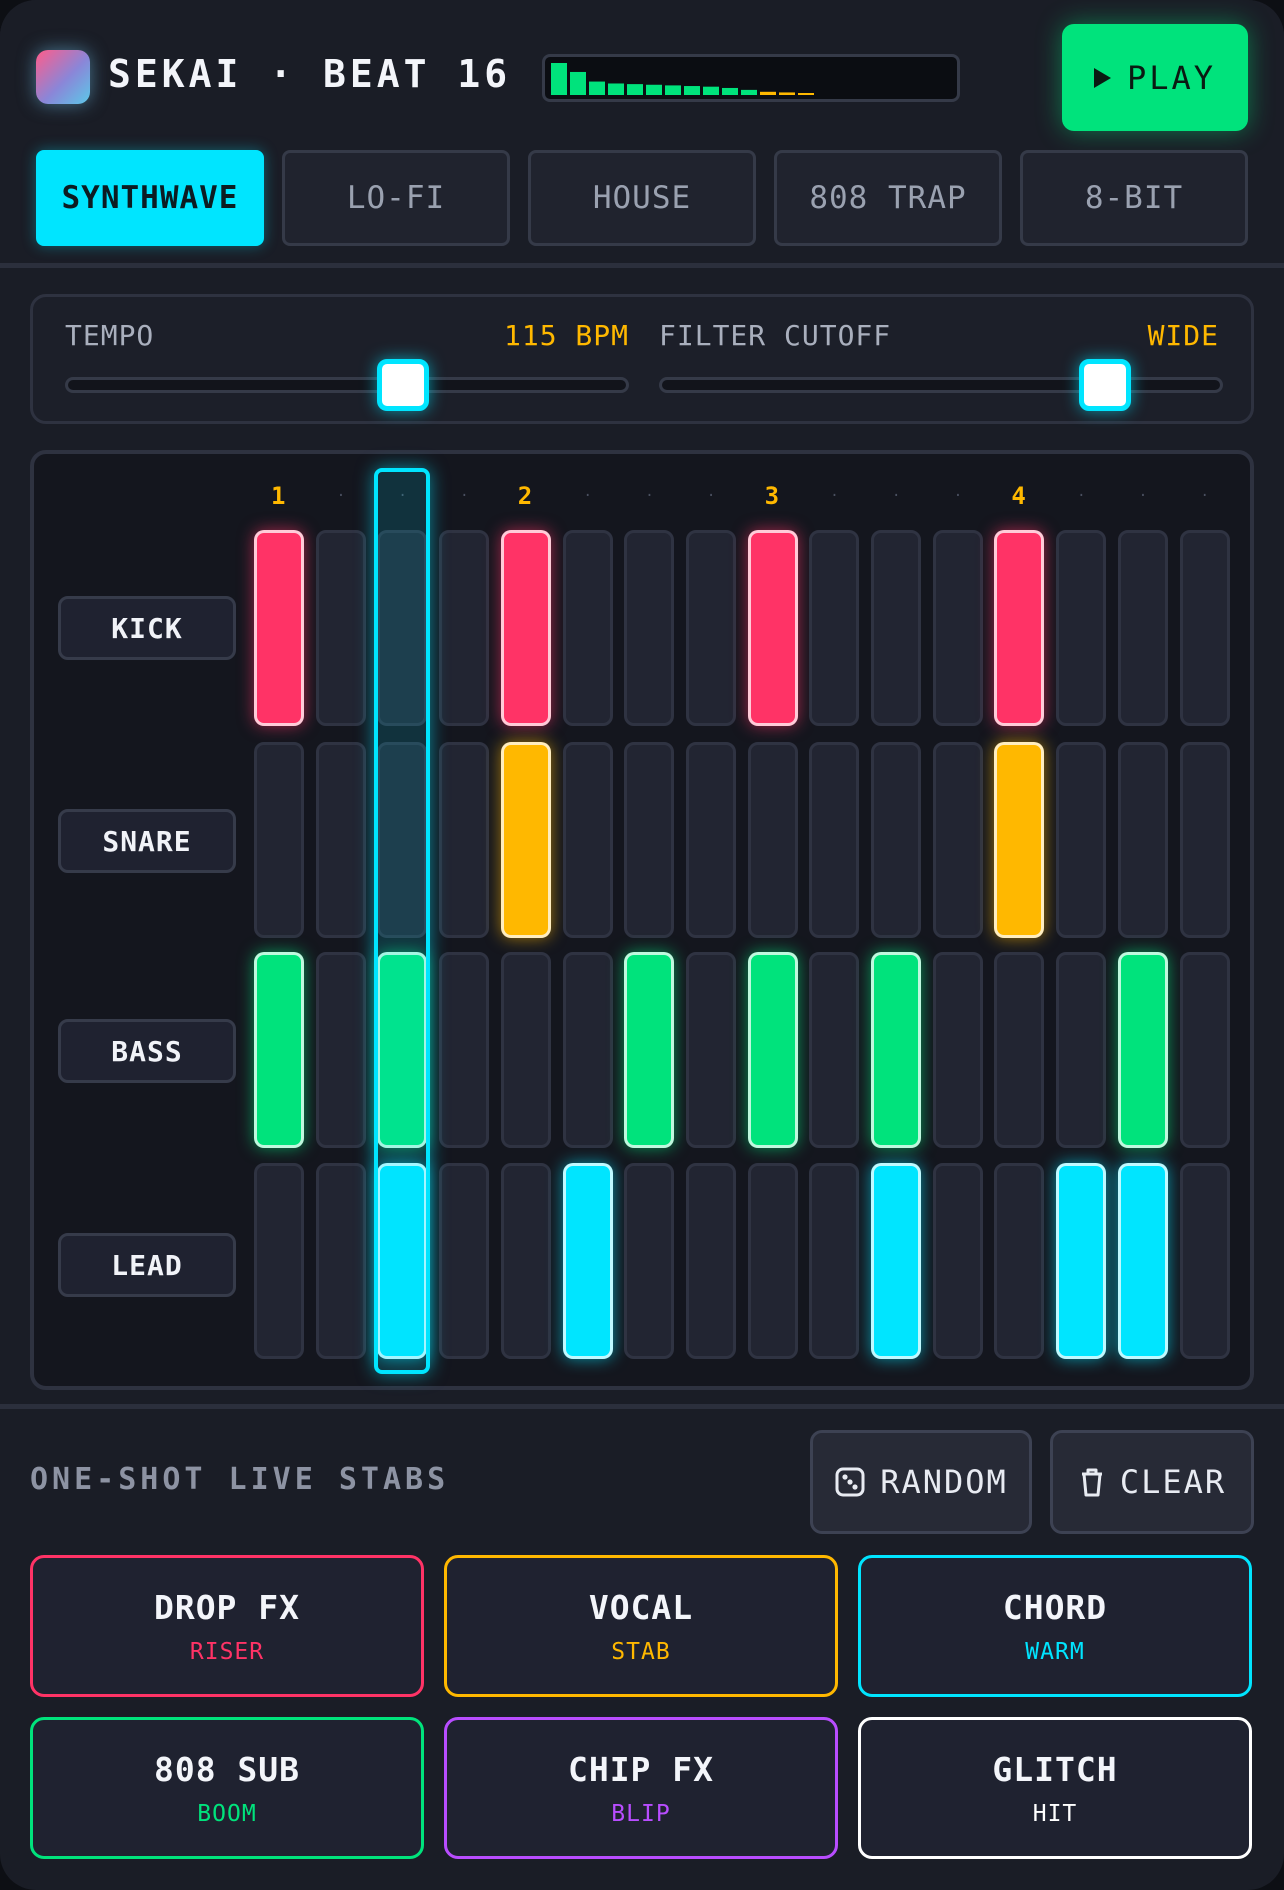 The width and height of the screenshot is (1284, 1890). Describe the element at coordinates (1152, 1482) in the screenshot. I see `clear-button: CLEAR` at that location.